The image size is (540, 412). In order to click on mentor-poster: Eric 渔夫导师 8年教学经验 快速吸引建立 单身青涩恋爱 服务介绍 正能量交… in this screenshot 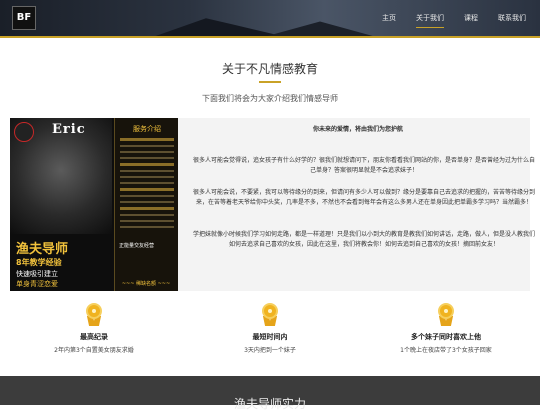, I will do `click(94, 204)`.